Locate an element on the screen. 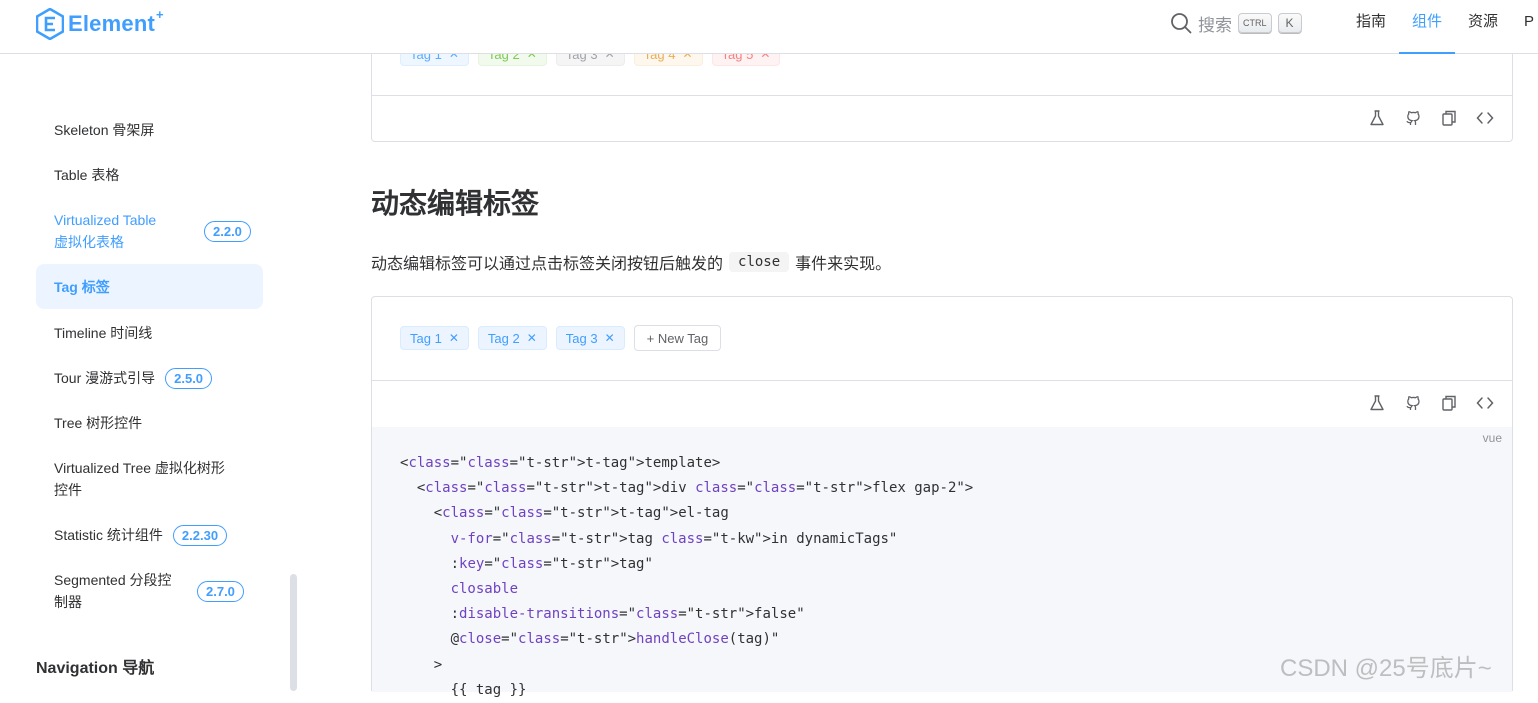  kbd-k: K is located at coordinates (1289, 23).